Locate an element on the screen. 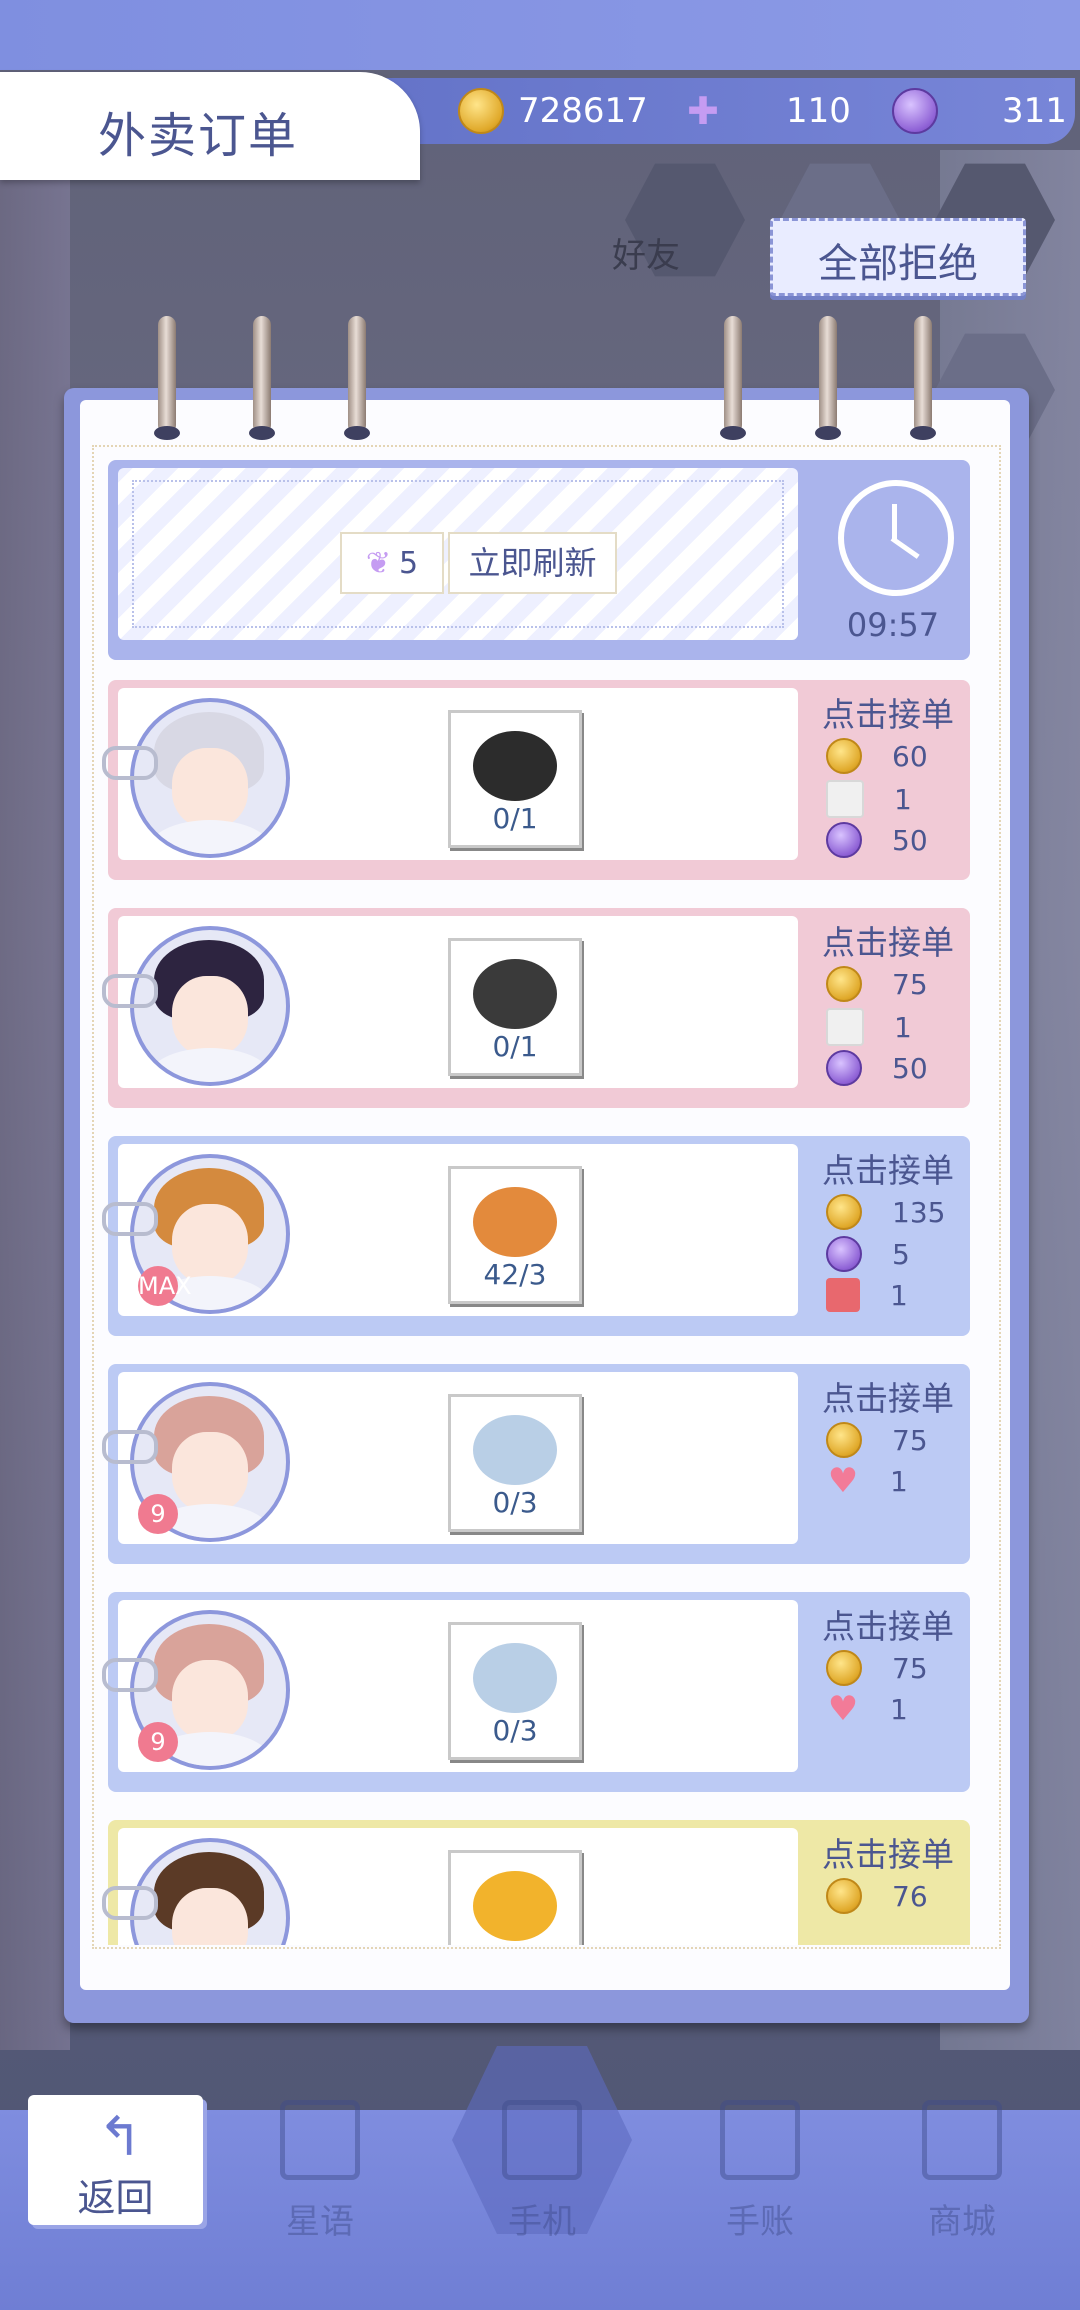 Image resolution: width=1080 pixels, height=2310 pixels. order-card: 点击接单 76 is located at coordinates (536, 1882).